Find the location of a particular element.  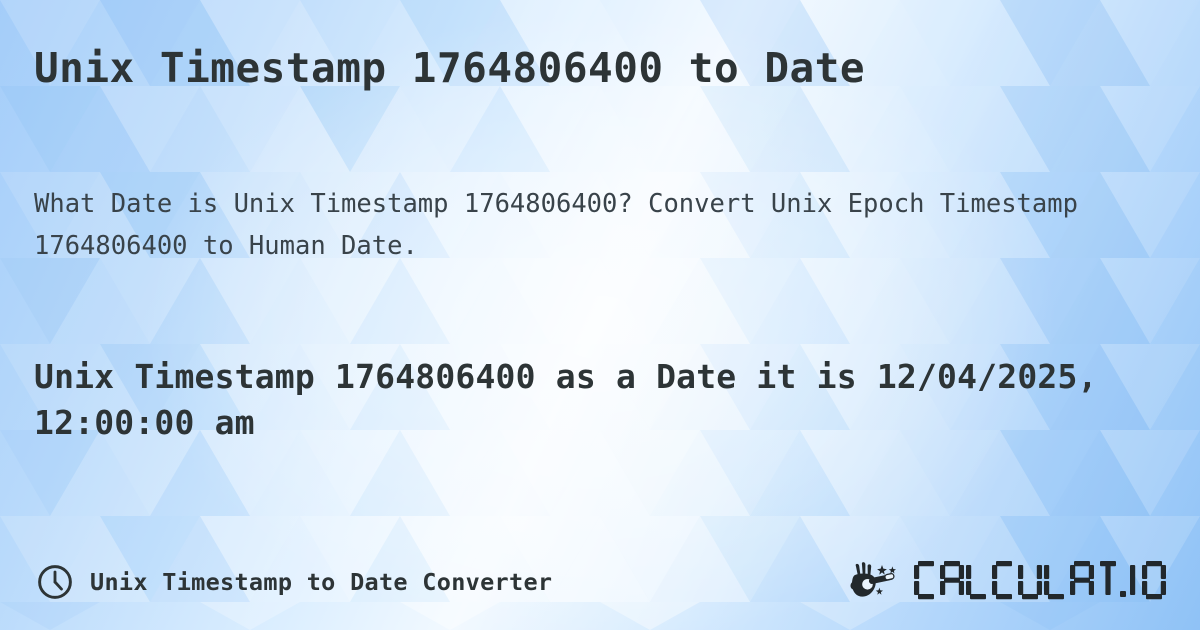

brand-name-lcd is located at coordinates (1040, 580).